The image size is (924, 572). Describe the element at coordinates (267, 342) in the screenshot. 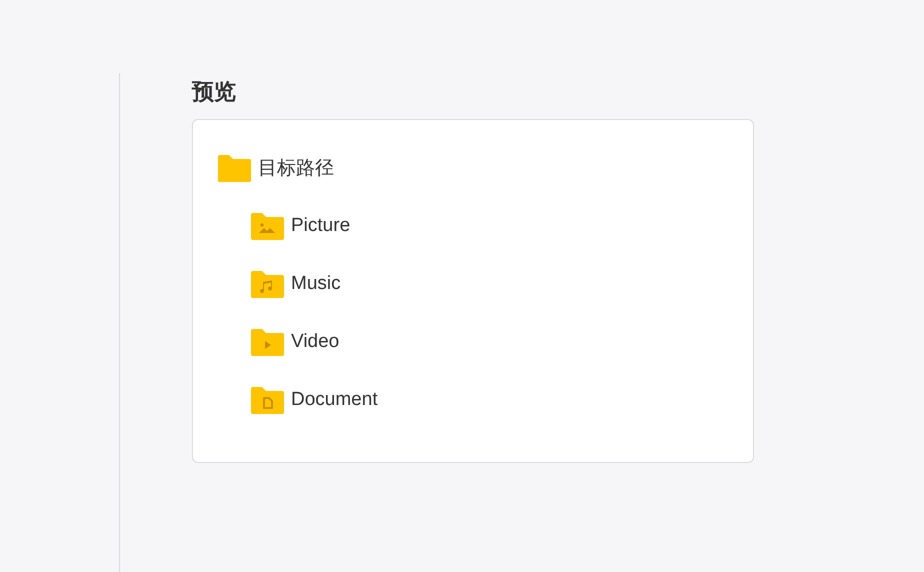

I see `video-folder-icon` at that location.